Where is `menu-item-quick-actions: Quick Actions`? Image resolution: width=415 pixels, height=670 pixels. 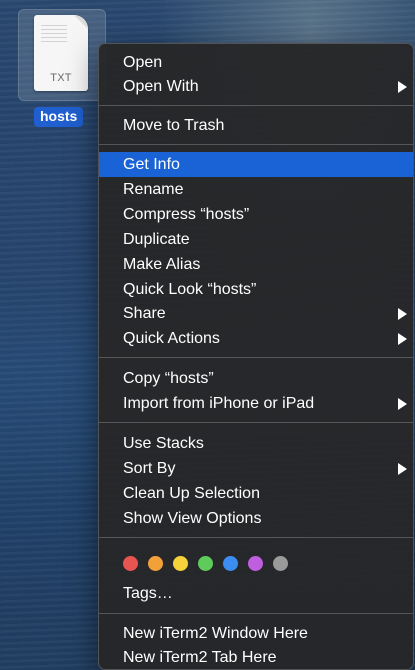
menu-item-quick-actions: Quick Actions is located at coordinates (256, 338).